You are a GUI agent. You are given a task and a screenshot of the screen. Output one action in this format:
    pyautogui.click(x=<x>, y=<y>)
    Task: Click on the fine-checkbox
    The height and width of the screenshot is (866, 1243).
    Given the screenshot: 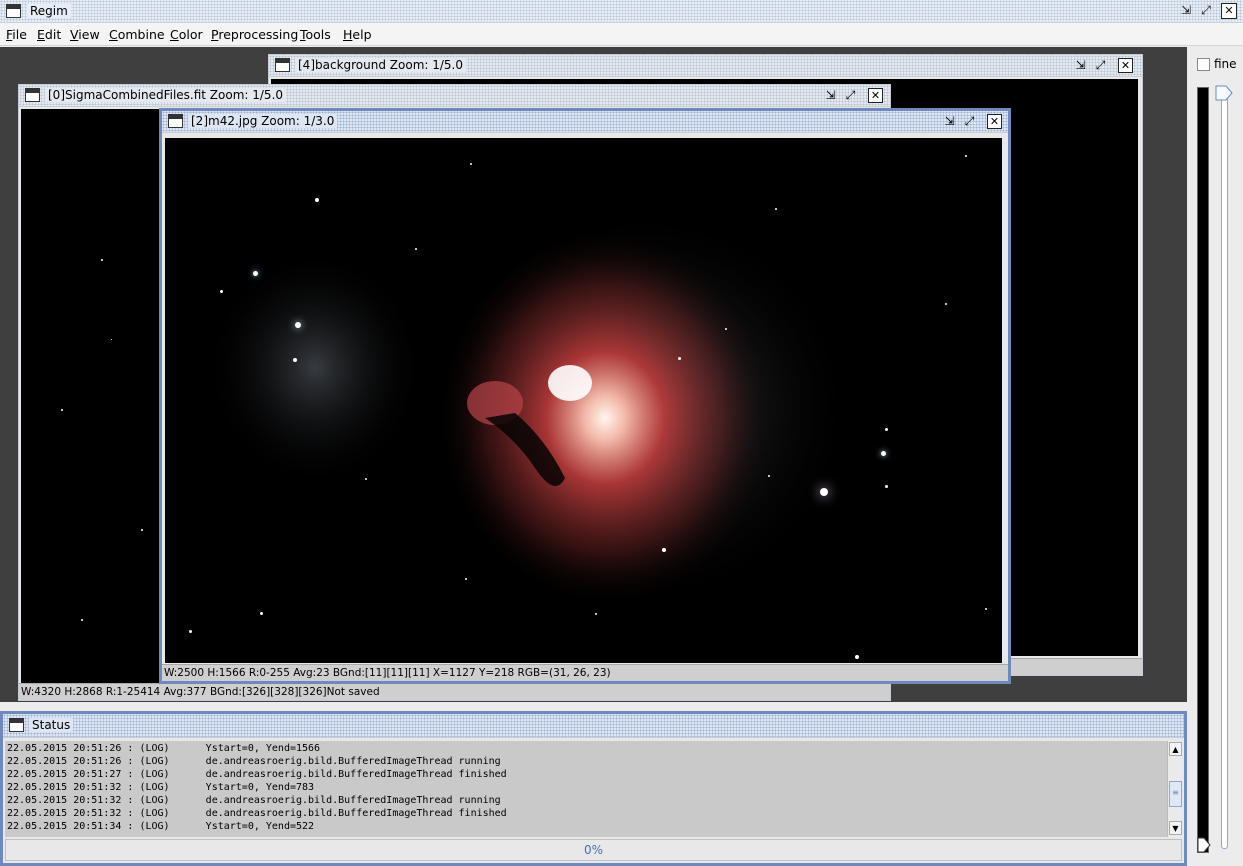 What is the action you would take?
    pyautogui.click(x=1203, y=64)
    